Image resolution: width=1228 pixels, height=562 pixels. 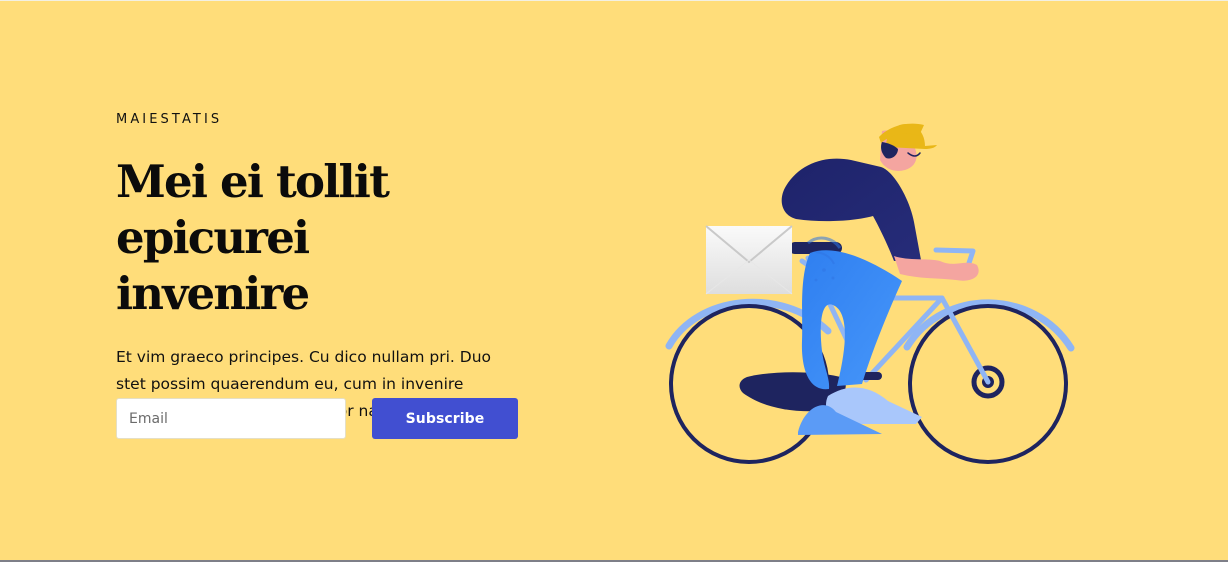 What do you see at coordinates (231, 418) in the screenshot?
I see `email-input` at bounding box center [231, 418].